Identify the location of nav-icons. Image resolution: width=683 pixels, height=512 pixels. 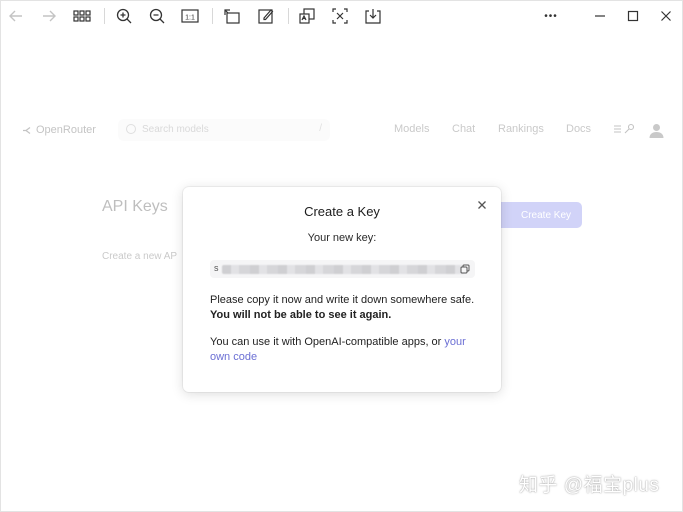
(624, 130).